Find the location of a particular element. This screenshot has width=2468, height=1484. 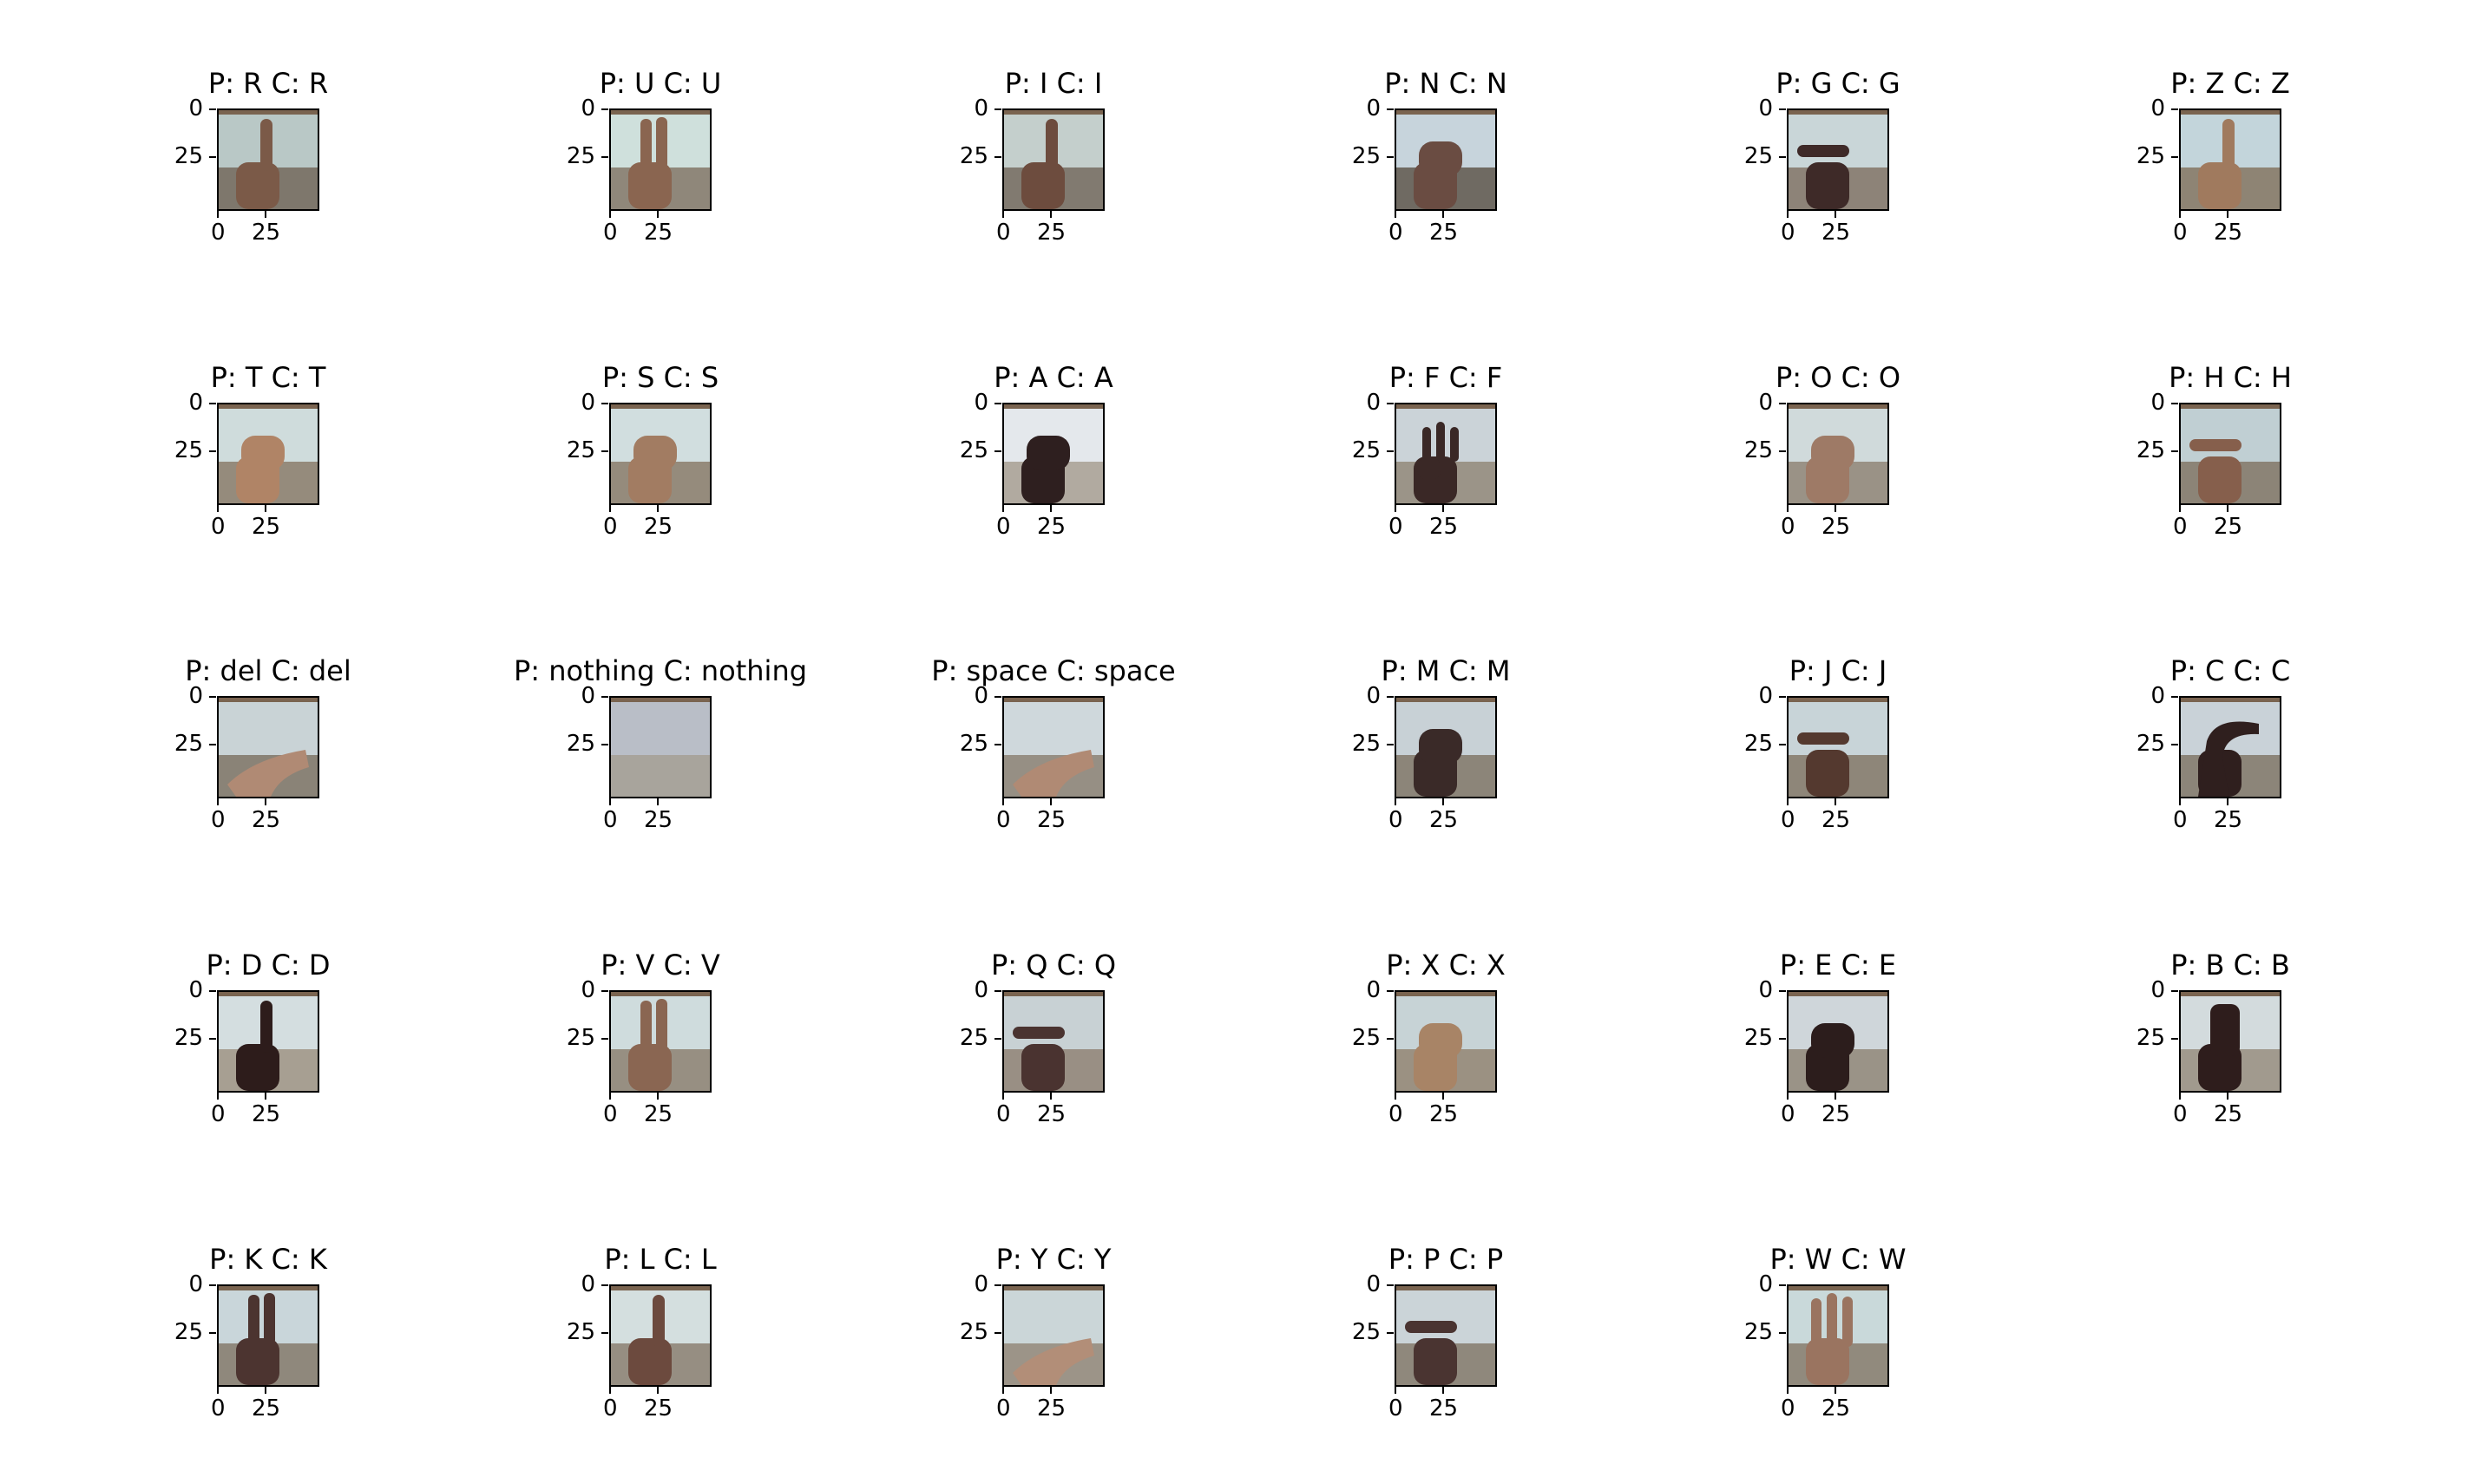

subplot-title: P: F C: F is located at coordinates (1445, 377).